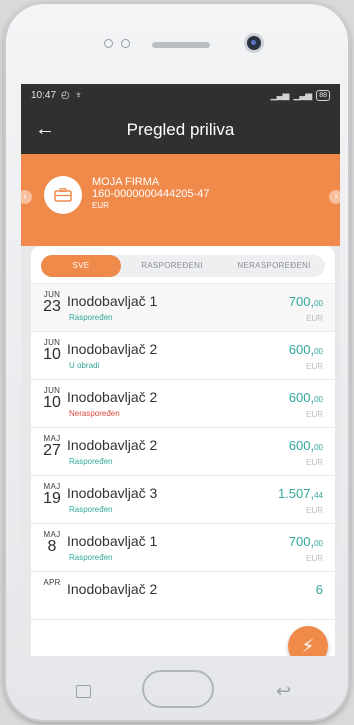  What do you see at coordinates (65, 95) in the screenshot?
I see `alarm-icon: ◴` at bounding box center [65, 95].